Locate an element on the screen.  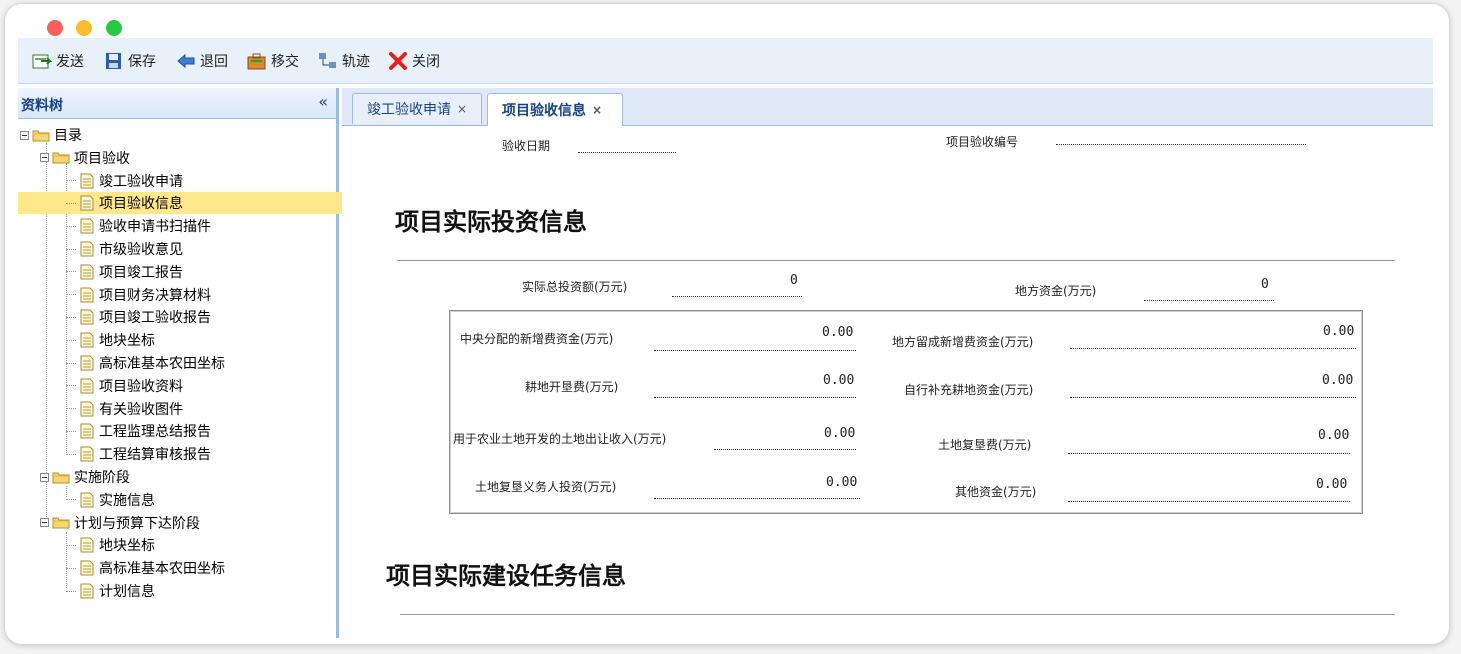
tree-item: 有关验收图件 is located at coordinates (201, 409).